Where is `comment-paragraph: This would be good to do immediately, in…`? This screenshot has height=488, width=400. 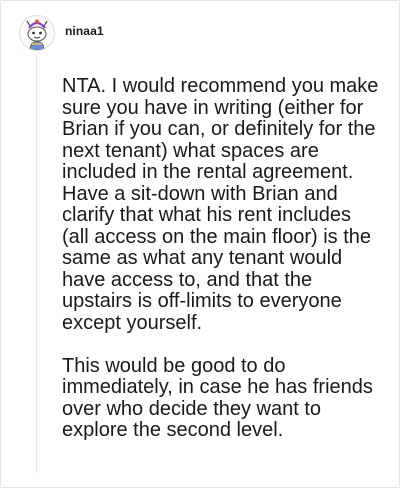 comment-paragraph: This would be good to do immediately, in… is located at coordinates (217, 397).